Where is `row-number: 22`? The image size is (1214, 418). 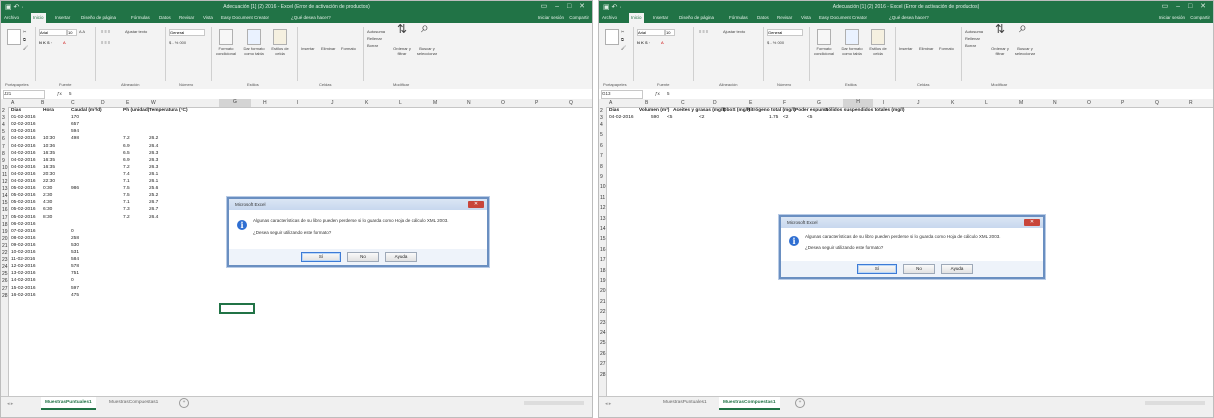
row-number: 22 is located at coordinates (603, 312).